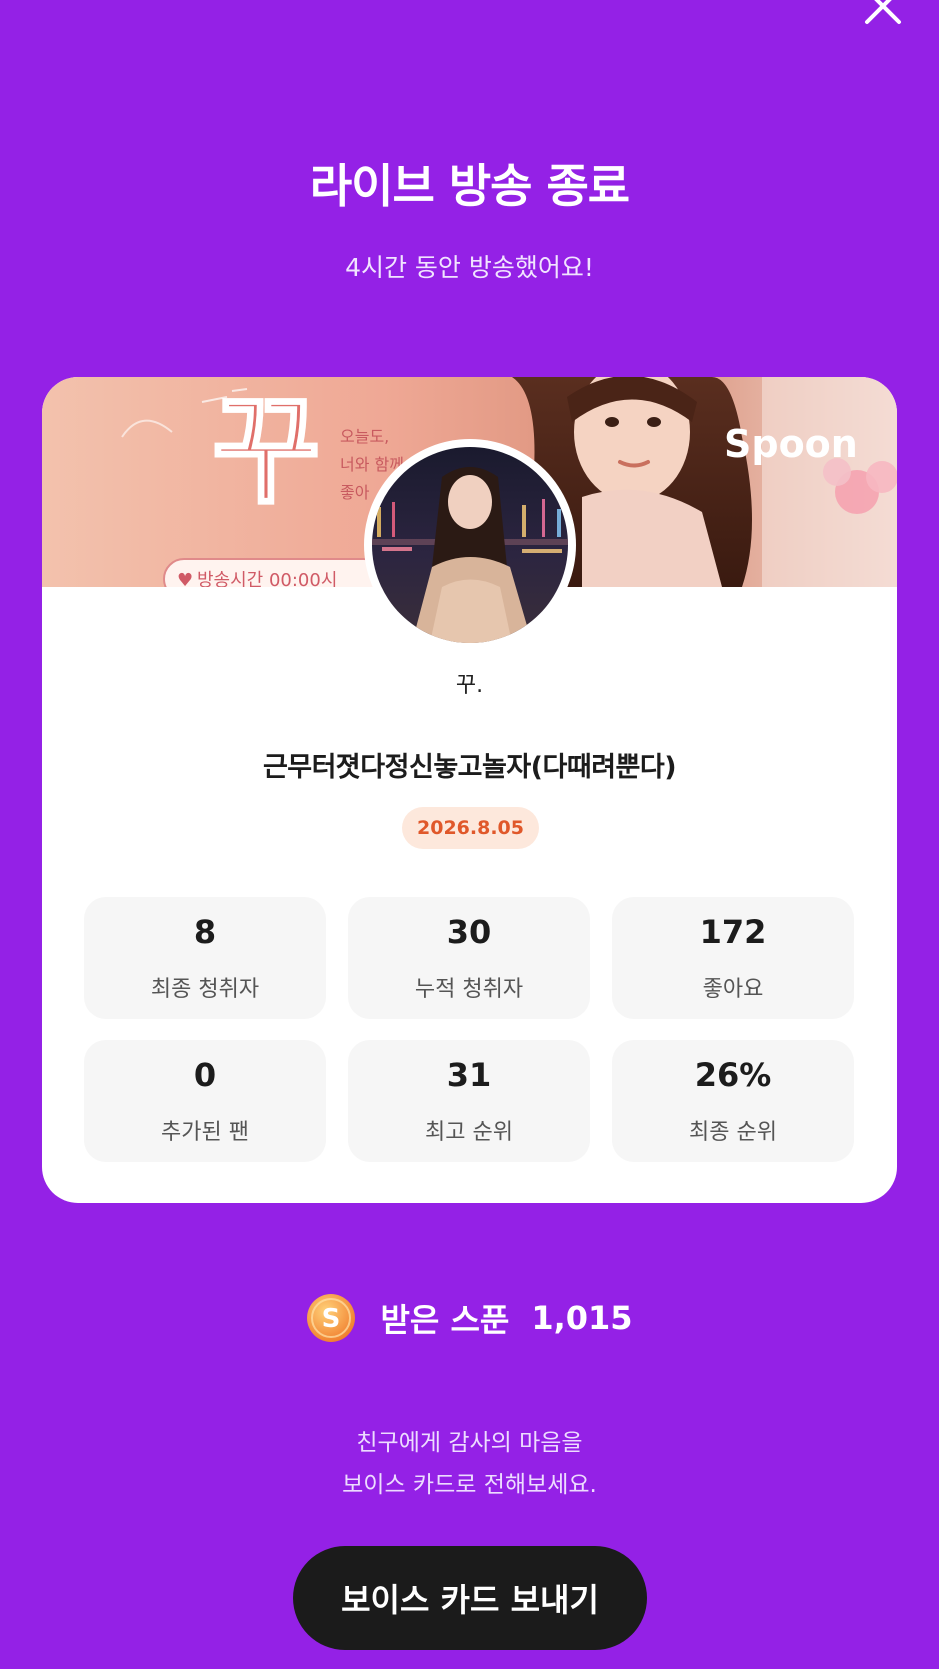 This screenshot has width=939, height=1669. What do you see at coordinates (469, 989) in the screenshot?
I see `stat-label: 누적 청취자` at bounding box center [469, 989].